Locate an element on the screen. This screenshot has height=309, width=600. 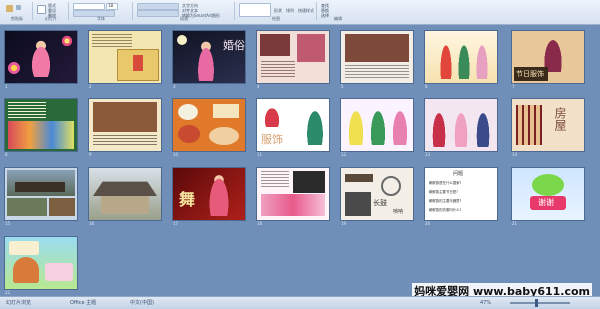
slide-thumb-11: 服饰 is located at coordinates (293, 125).